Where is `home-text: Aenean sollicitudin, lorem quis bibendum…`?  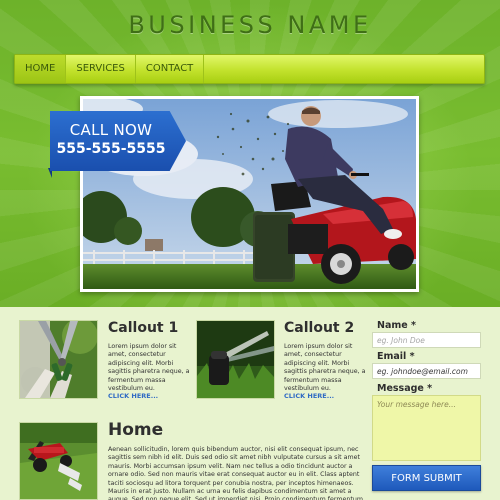
home-text: Aenean sollicitudin, lorem quis bibendum… is located at coordinates (235, 473).